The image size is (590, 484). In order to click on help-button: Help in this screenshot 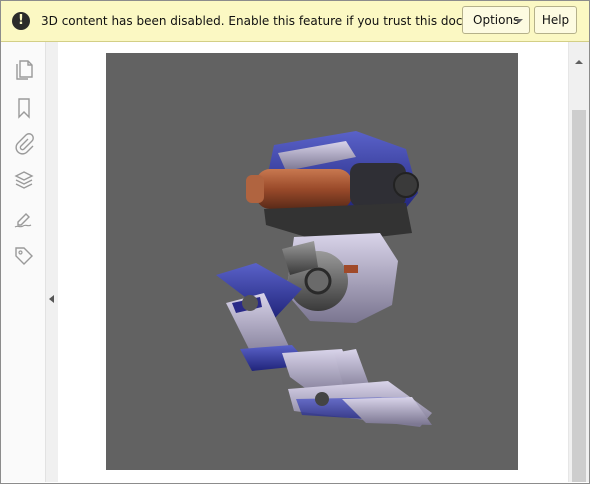, I will do `click(555, 20)`.